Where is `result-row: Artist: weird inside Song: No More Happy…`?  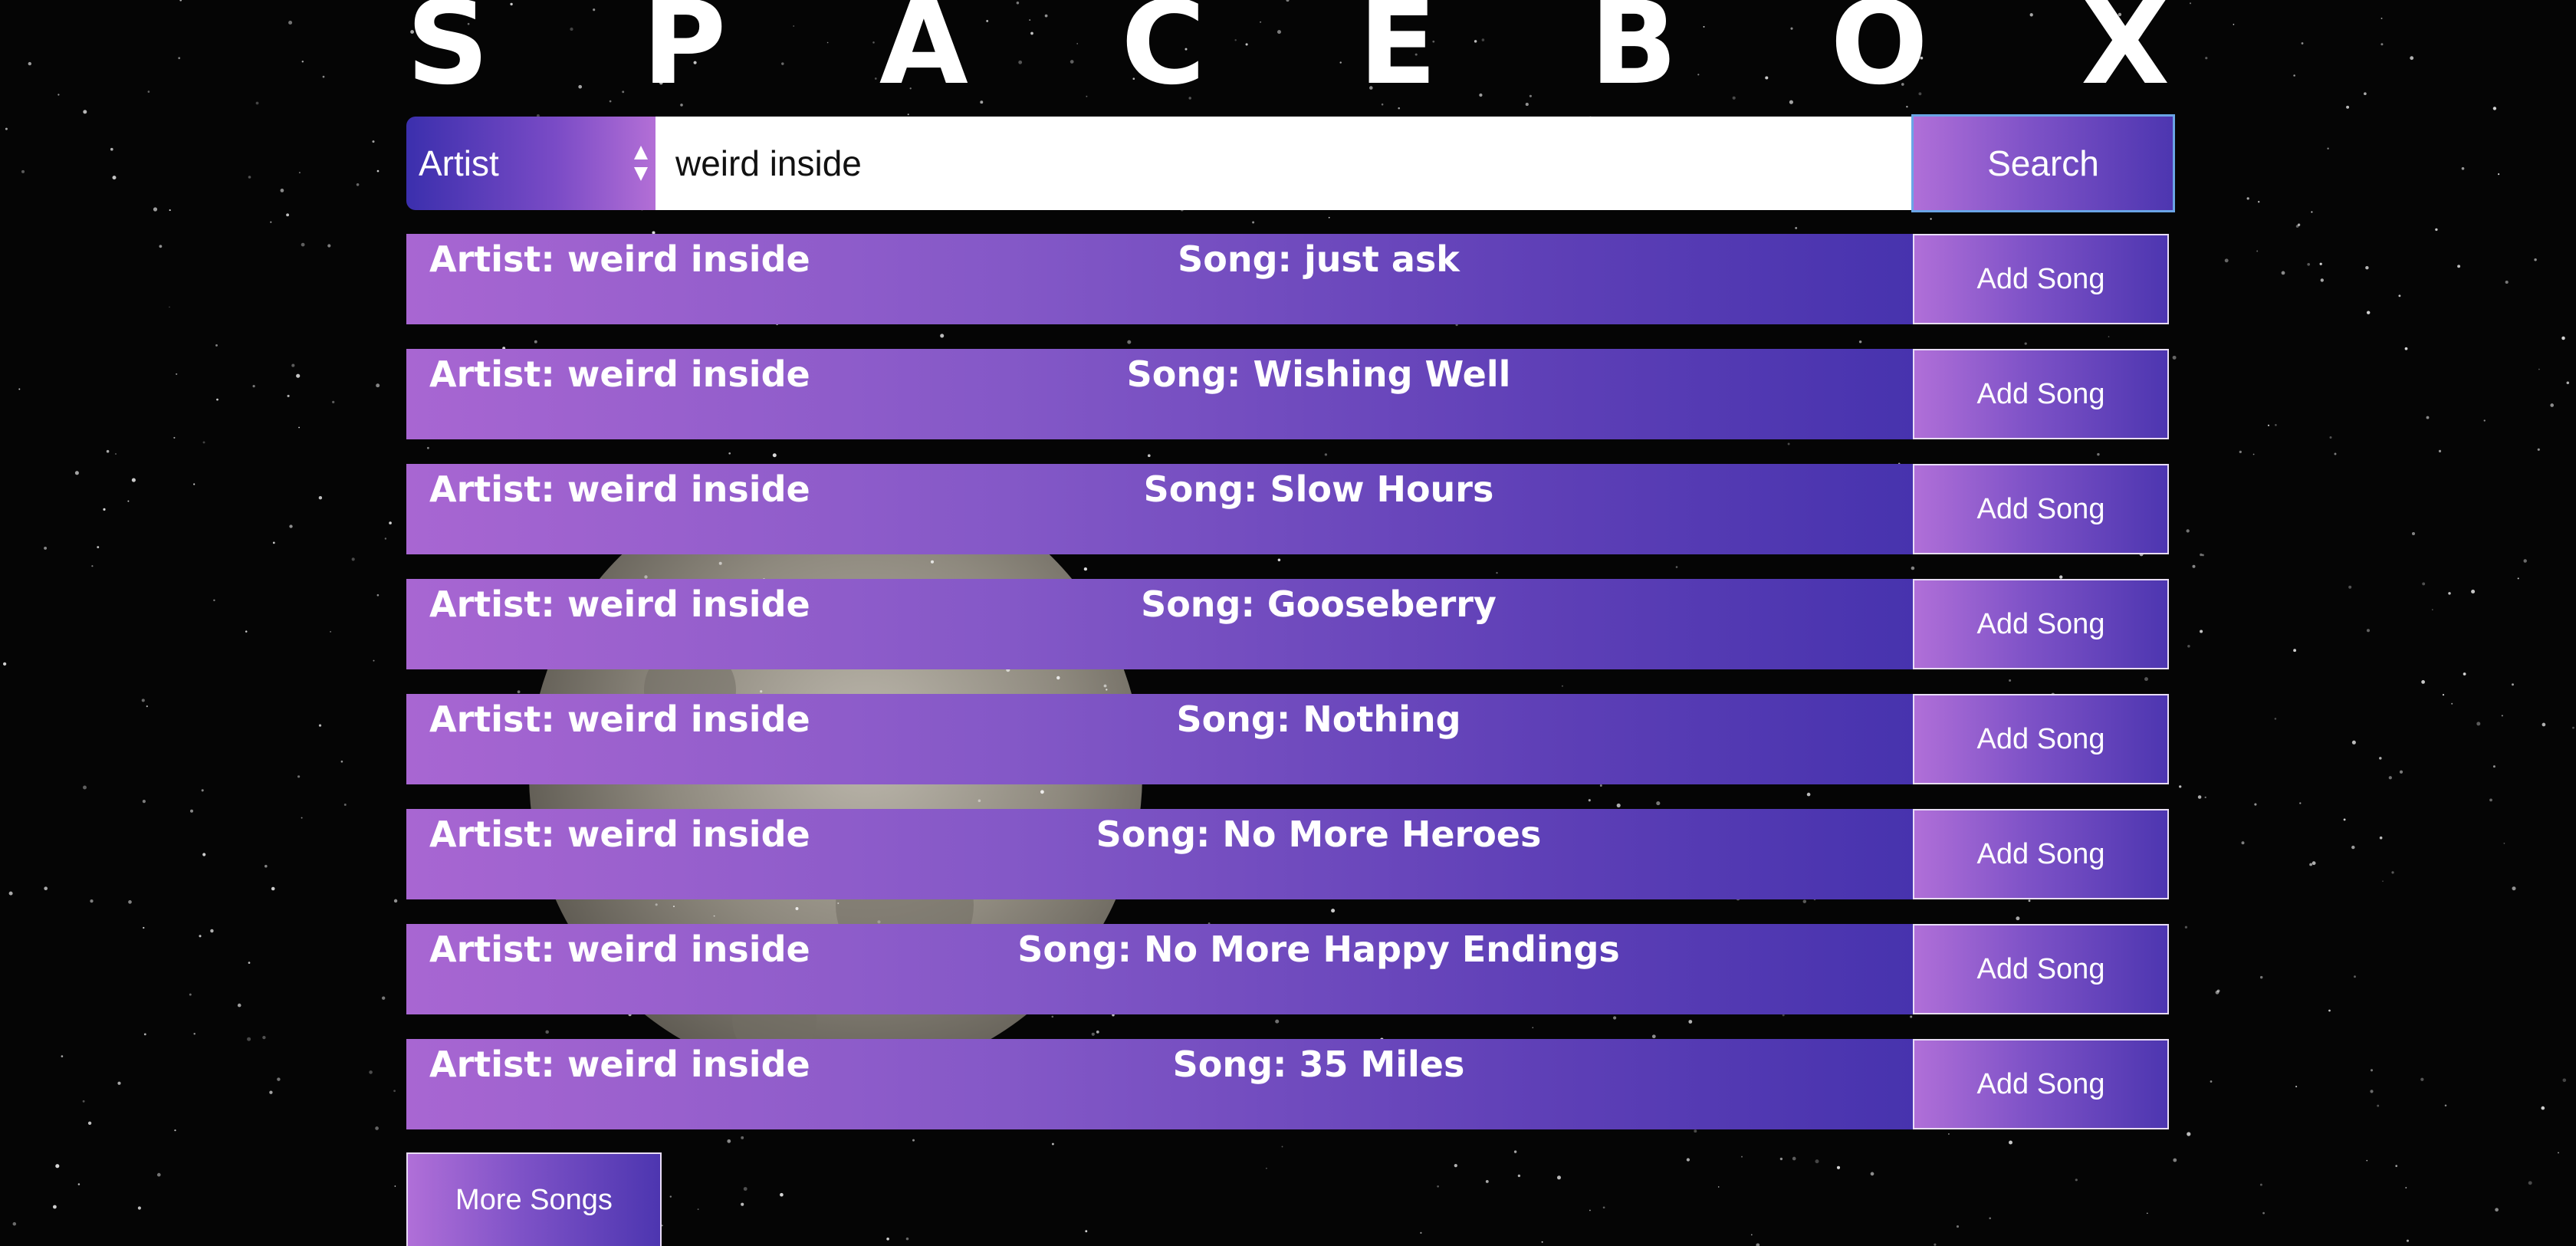
result-row: Artist: weird inside Song: No More Happy… is located at coordinates (1290, 969).